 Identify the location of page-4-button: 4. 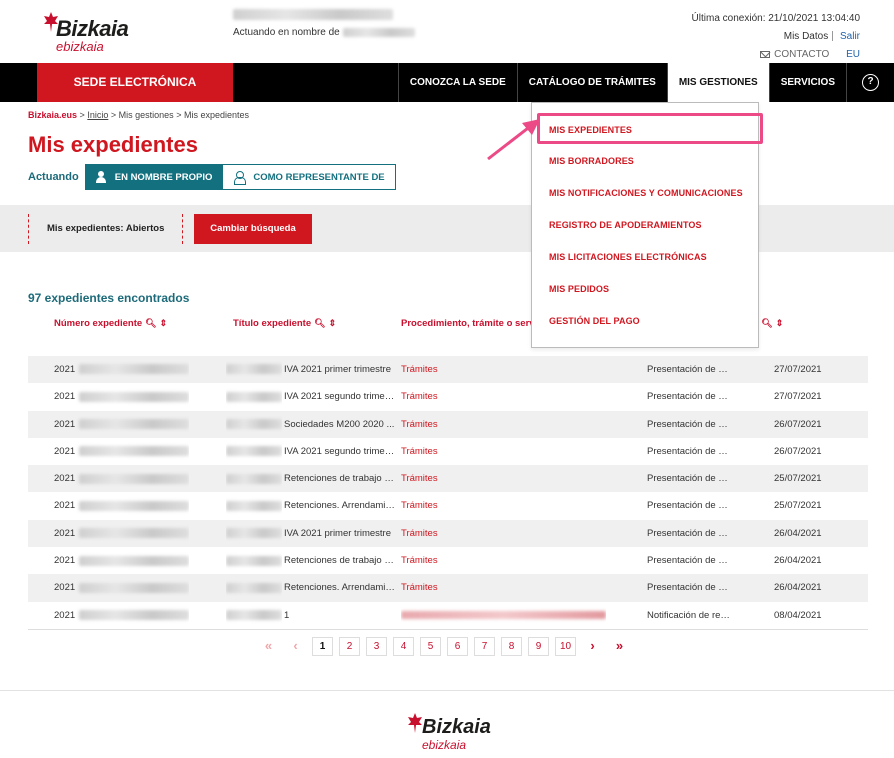
(403, 646).